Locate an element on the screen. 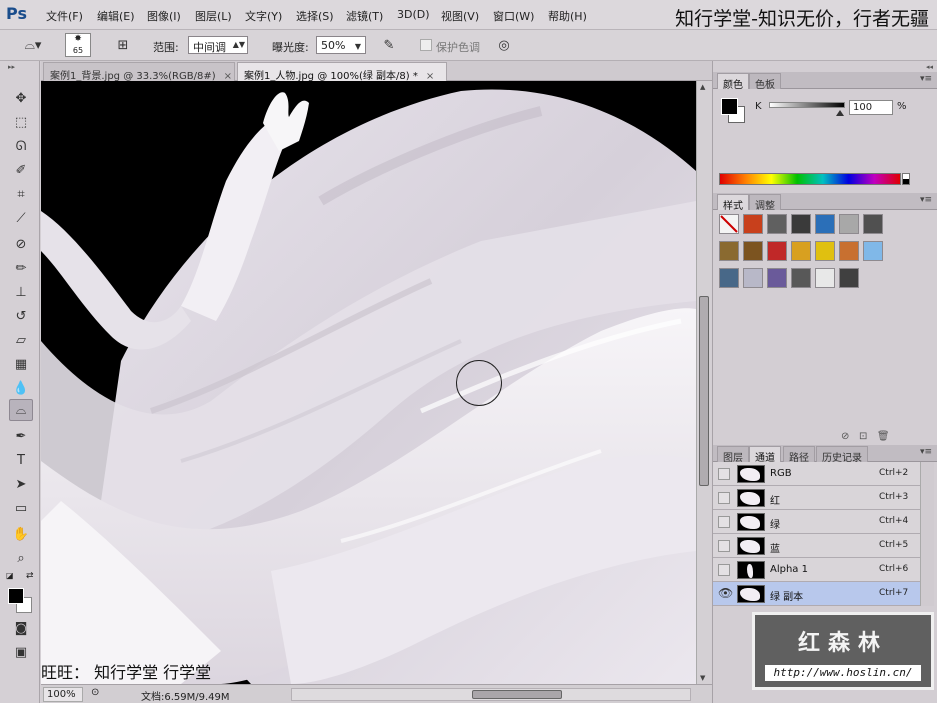  quick-select-tool-icon: ✐ is located at coordinates (21, 170).